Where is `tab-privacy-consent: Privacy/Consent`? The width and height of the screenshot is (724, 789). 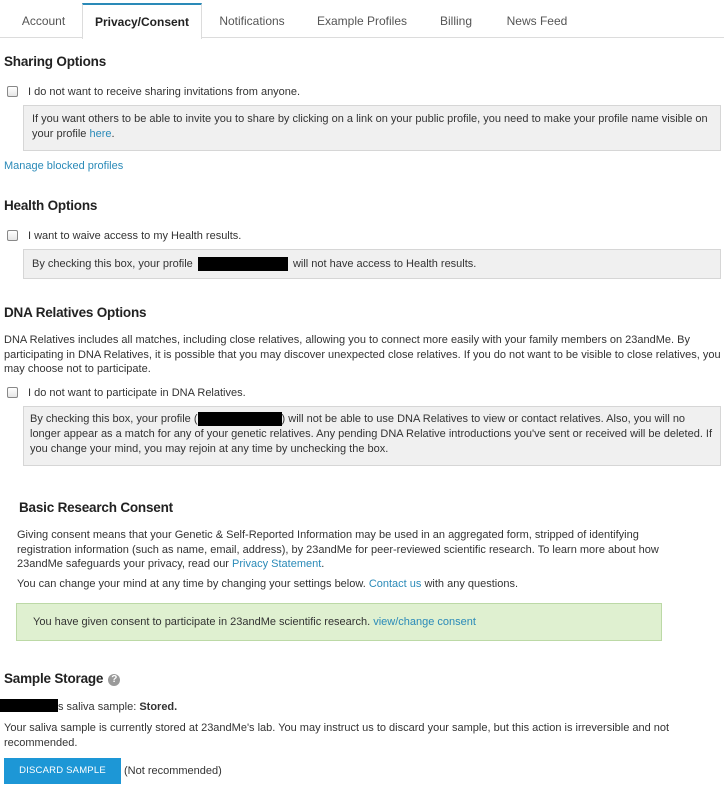 tab-privacy-consent: Privacy/Consent is located at coordinates (142, 21).